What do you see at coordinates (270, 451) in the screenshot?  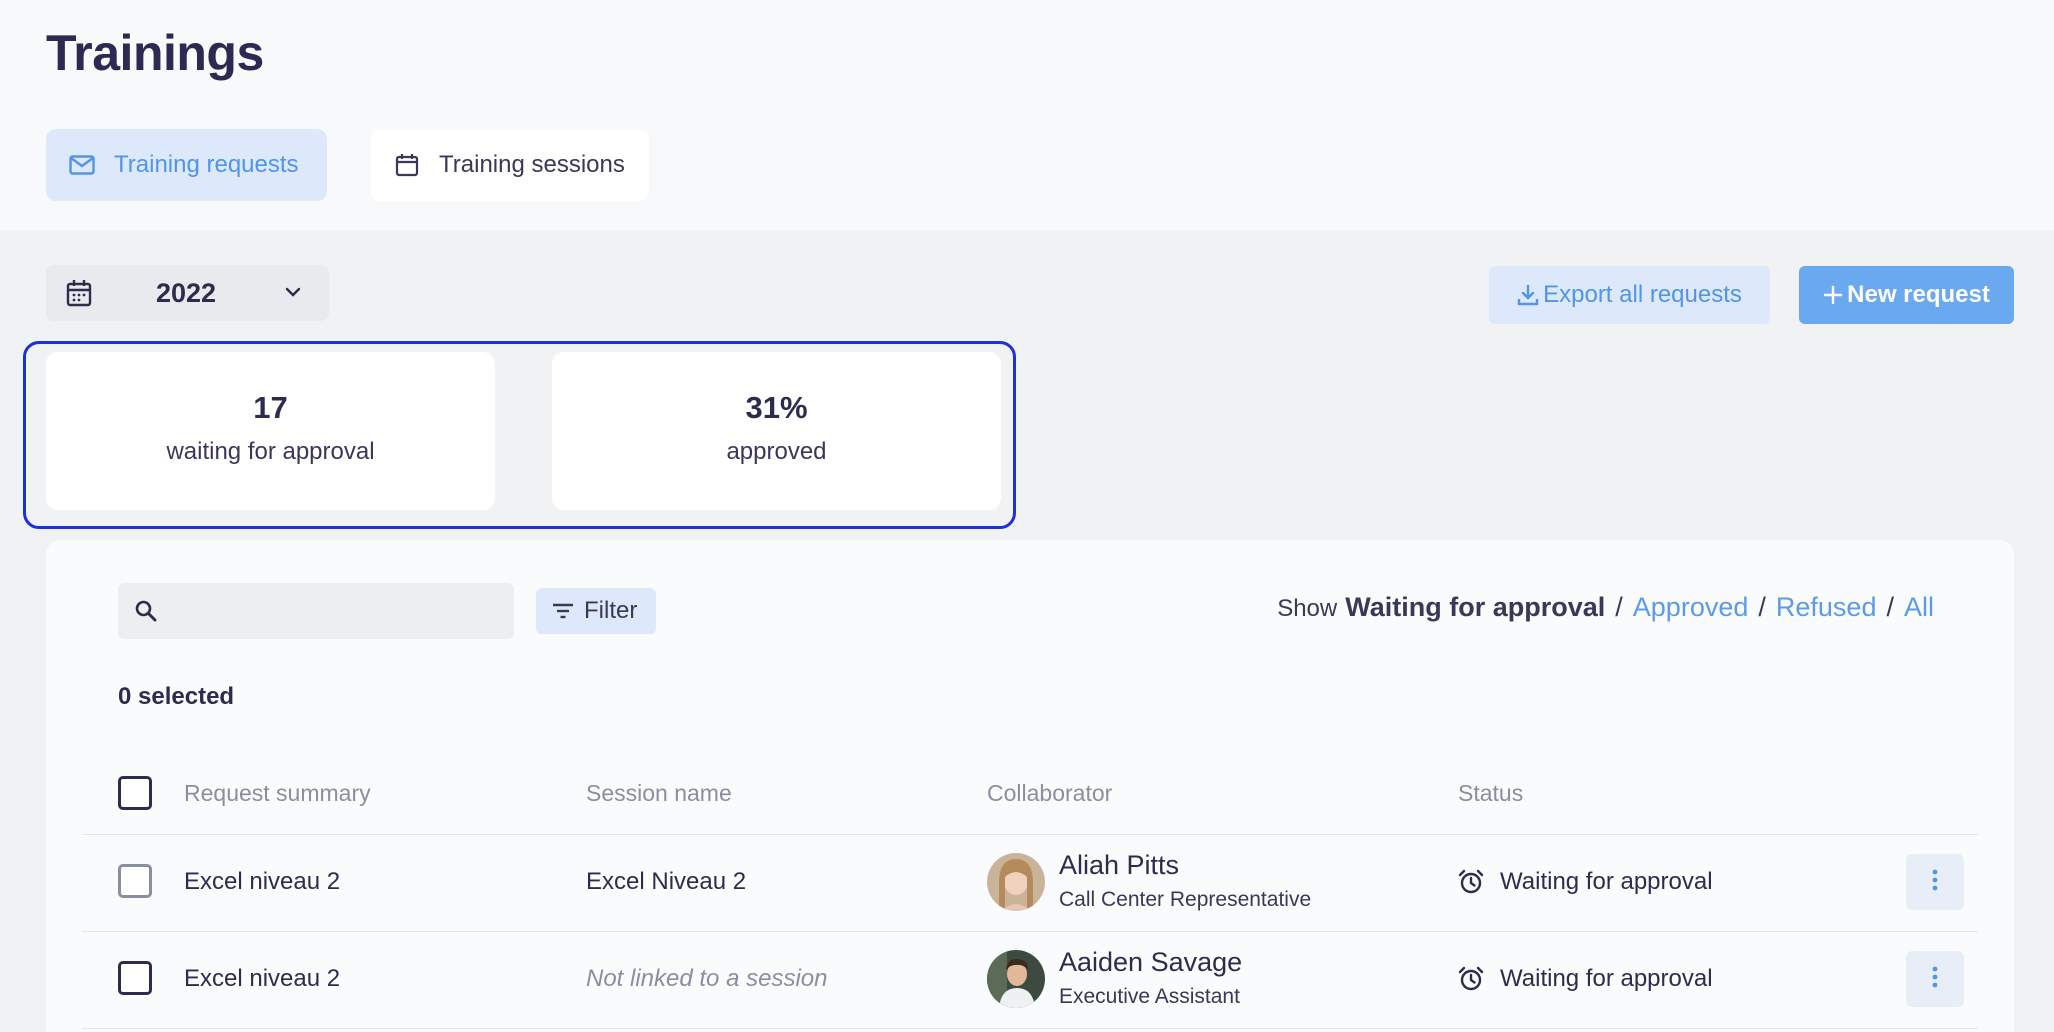 I see `stat-label: waiting for approval` at bounding box center [270, 451].